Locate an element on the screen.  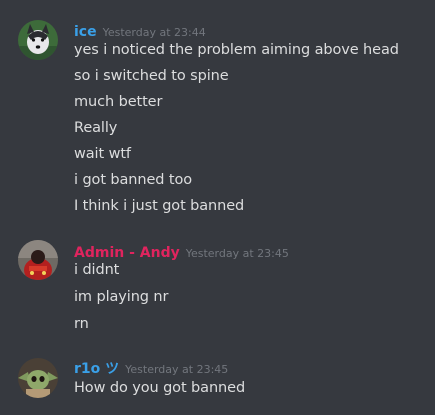
message-text: so i switched to spine is located at coordinates (151, 76).